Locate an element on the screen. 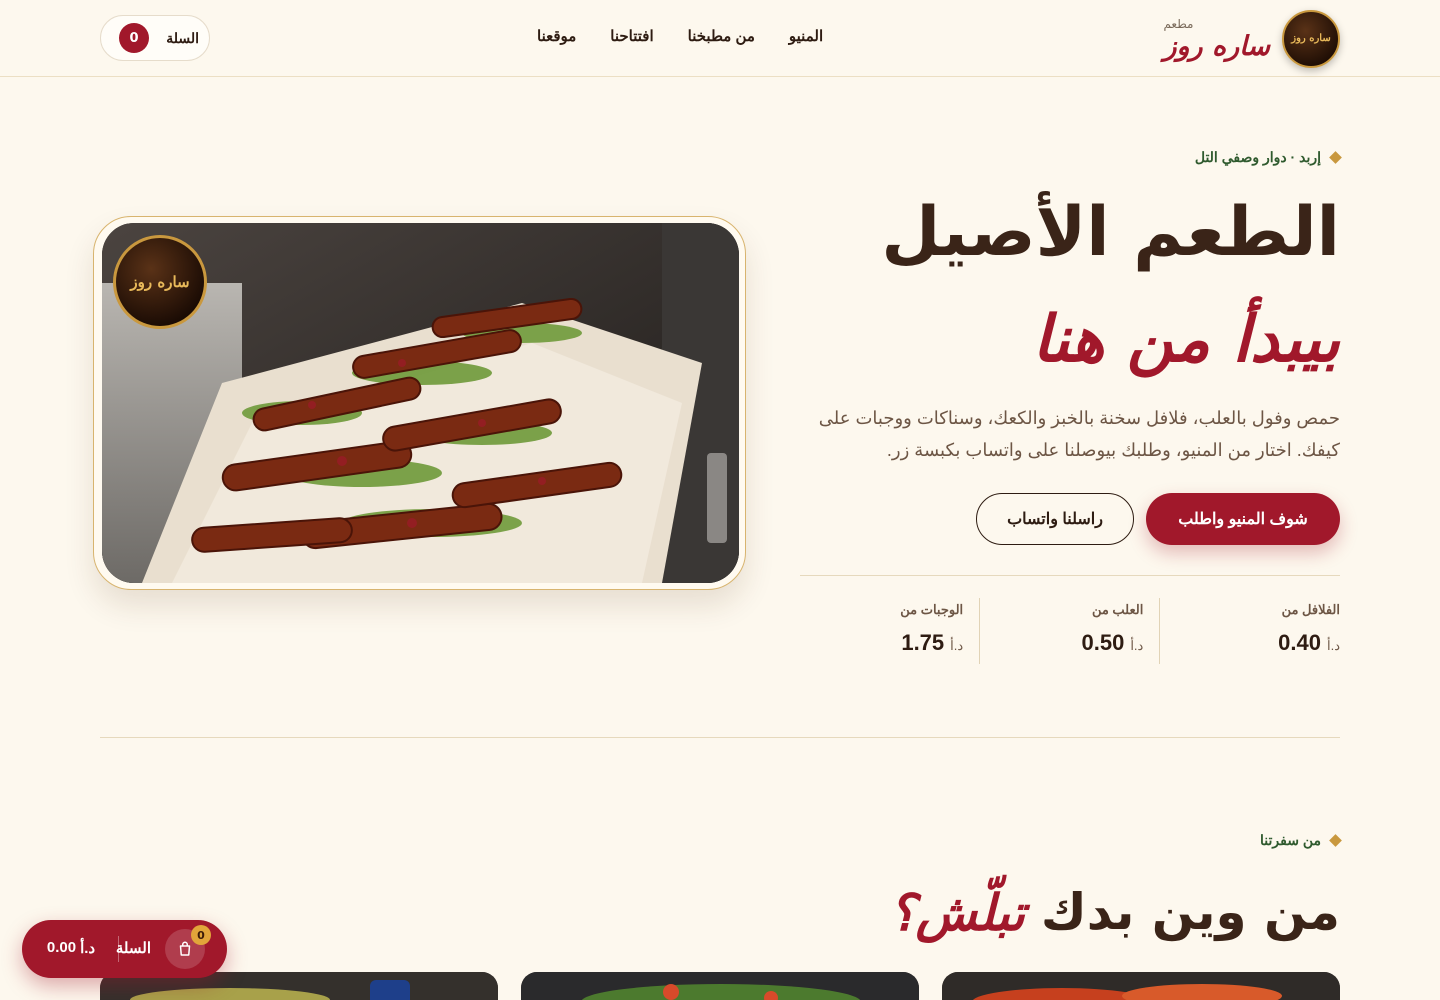 Image resolution: width=1440 pixels, height=1000 pixels. hero-location: إربد · دوار وصفي التل is located at coordinates (1257, 156).